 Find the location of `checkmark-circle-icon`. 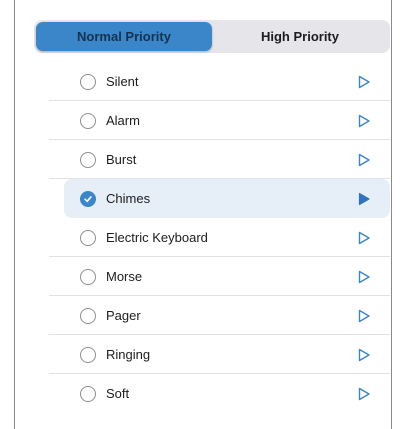

checkmark-circle-icon is located at coordinates (88, 198).